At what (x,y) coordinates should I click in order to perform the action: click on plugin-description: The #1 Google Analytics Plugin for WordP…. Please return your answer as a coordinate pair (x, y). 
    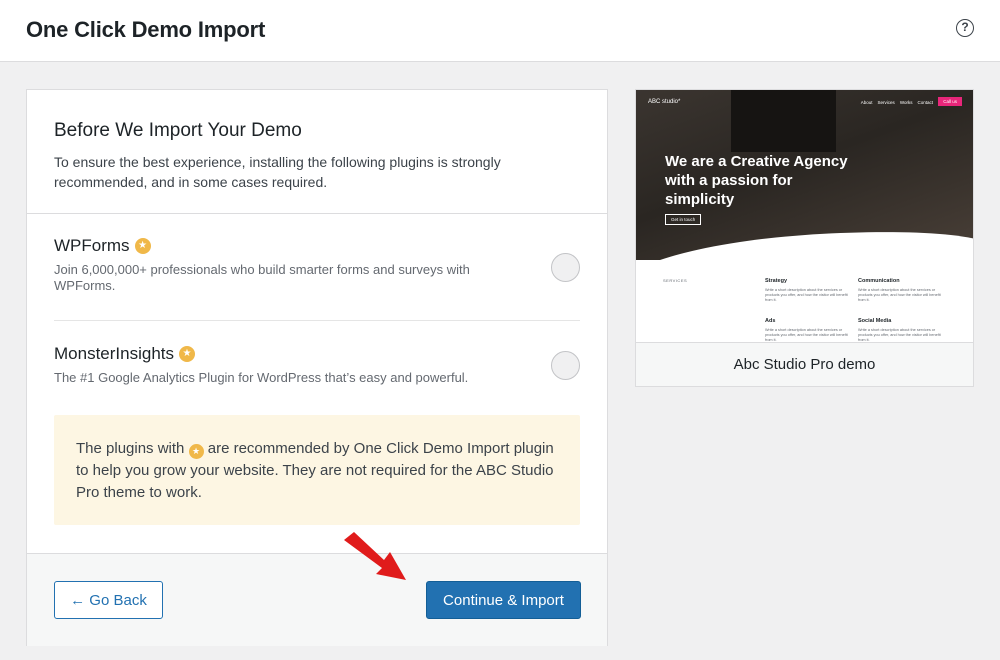
    Looking at the image, I should click on (261, 377).